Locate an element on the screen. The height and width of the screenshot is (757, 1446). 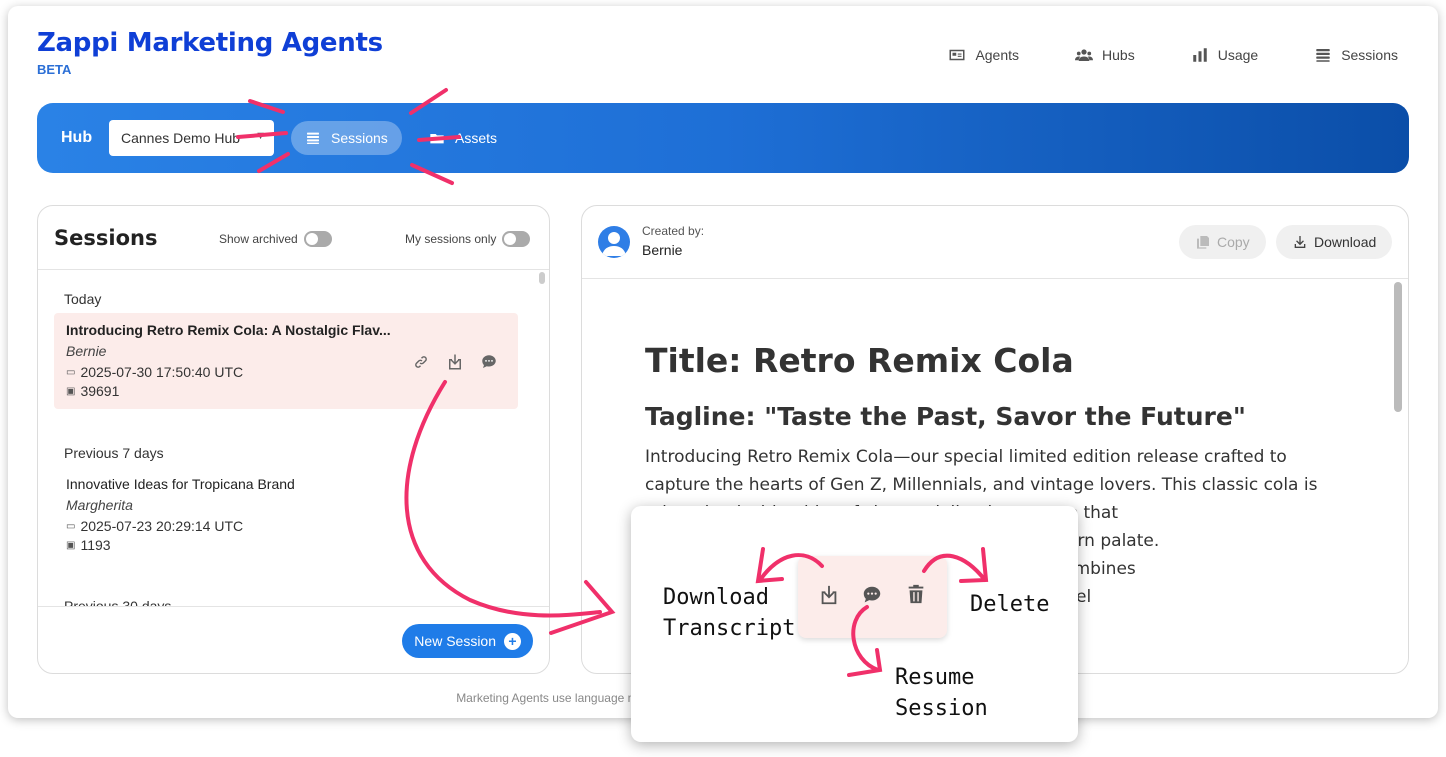
trash-icon is located at coordinates (916, 594).